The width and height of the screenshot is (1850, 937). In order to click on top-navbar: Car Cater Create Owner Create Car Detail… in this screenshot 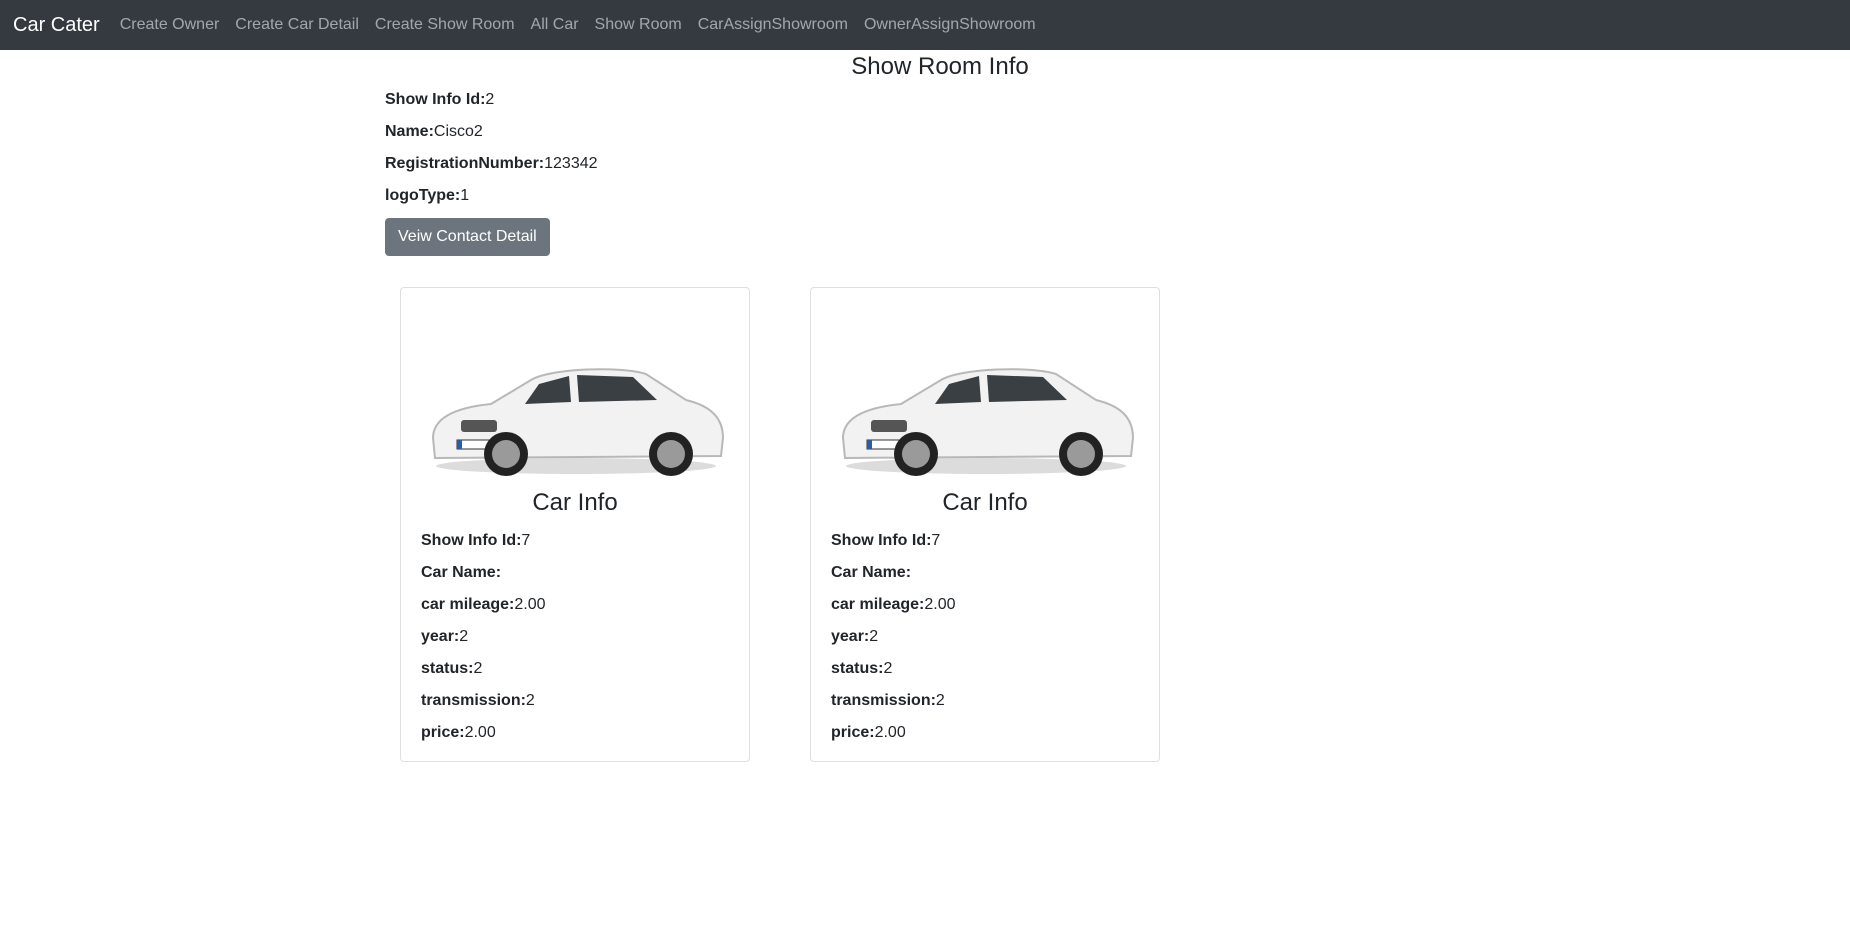, I will do `click(925, 25)`.